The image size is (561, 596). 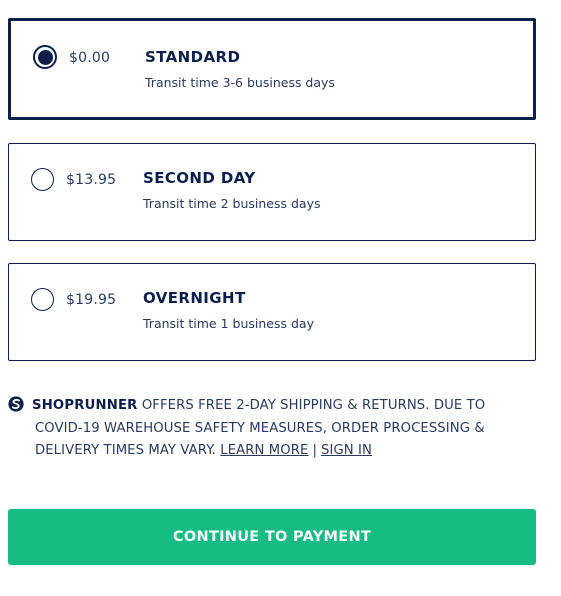 What do you see at coordinates (16, 404) in the screenshot?
I see `shoprunner-logo-icon` at bounding box center [16, 404].